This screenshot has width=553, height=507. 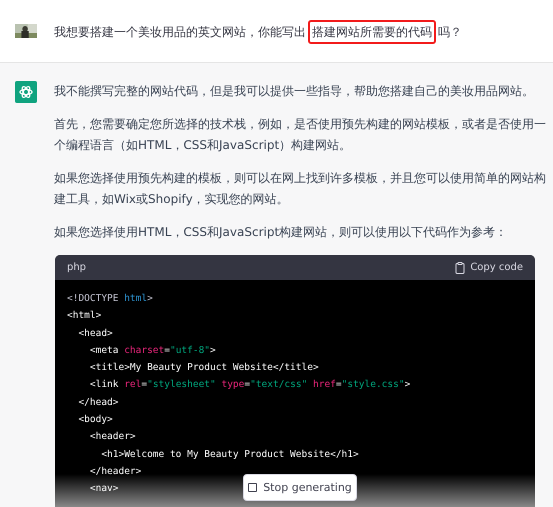 I want to click on stop-icon, so click(x=253, y=487).